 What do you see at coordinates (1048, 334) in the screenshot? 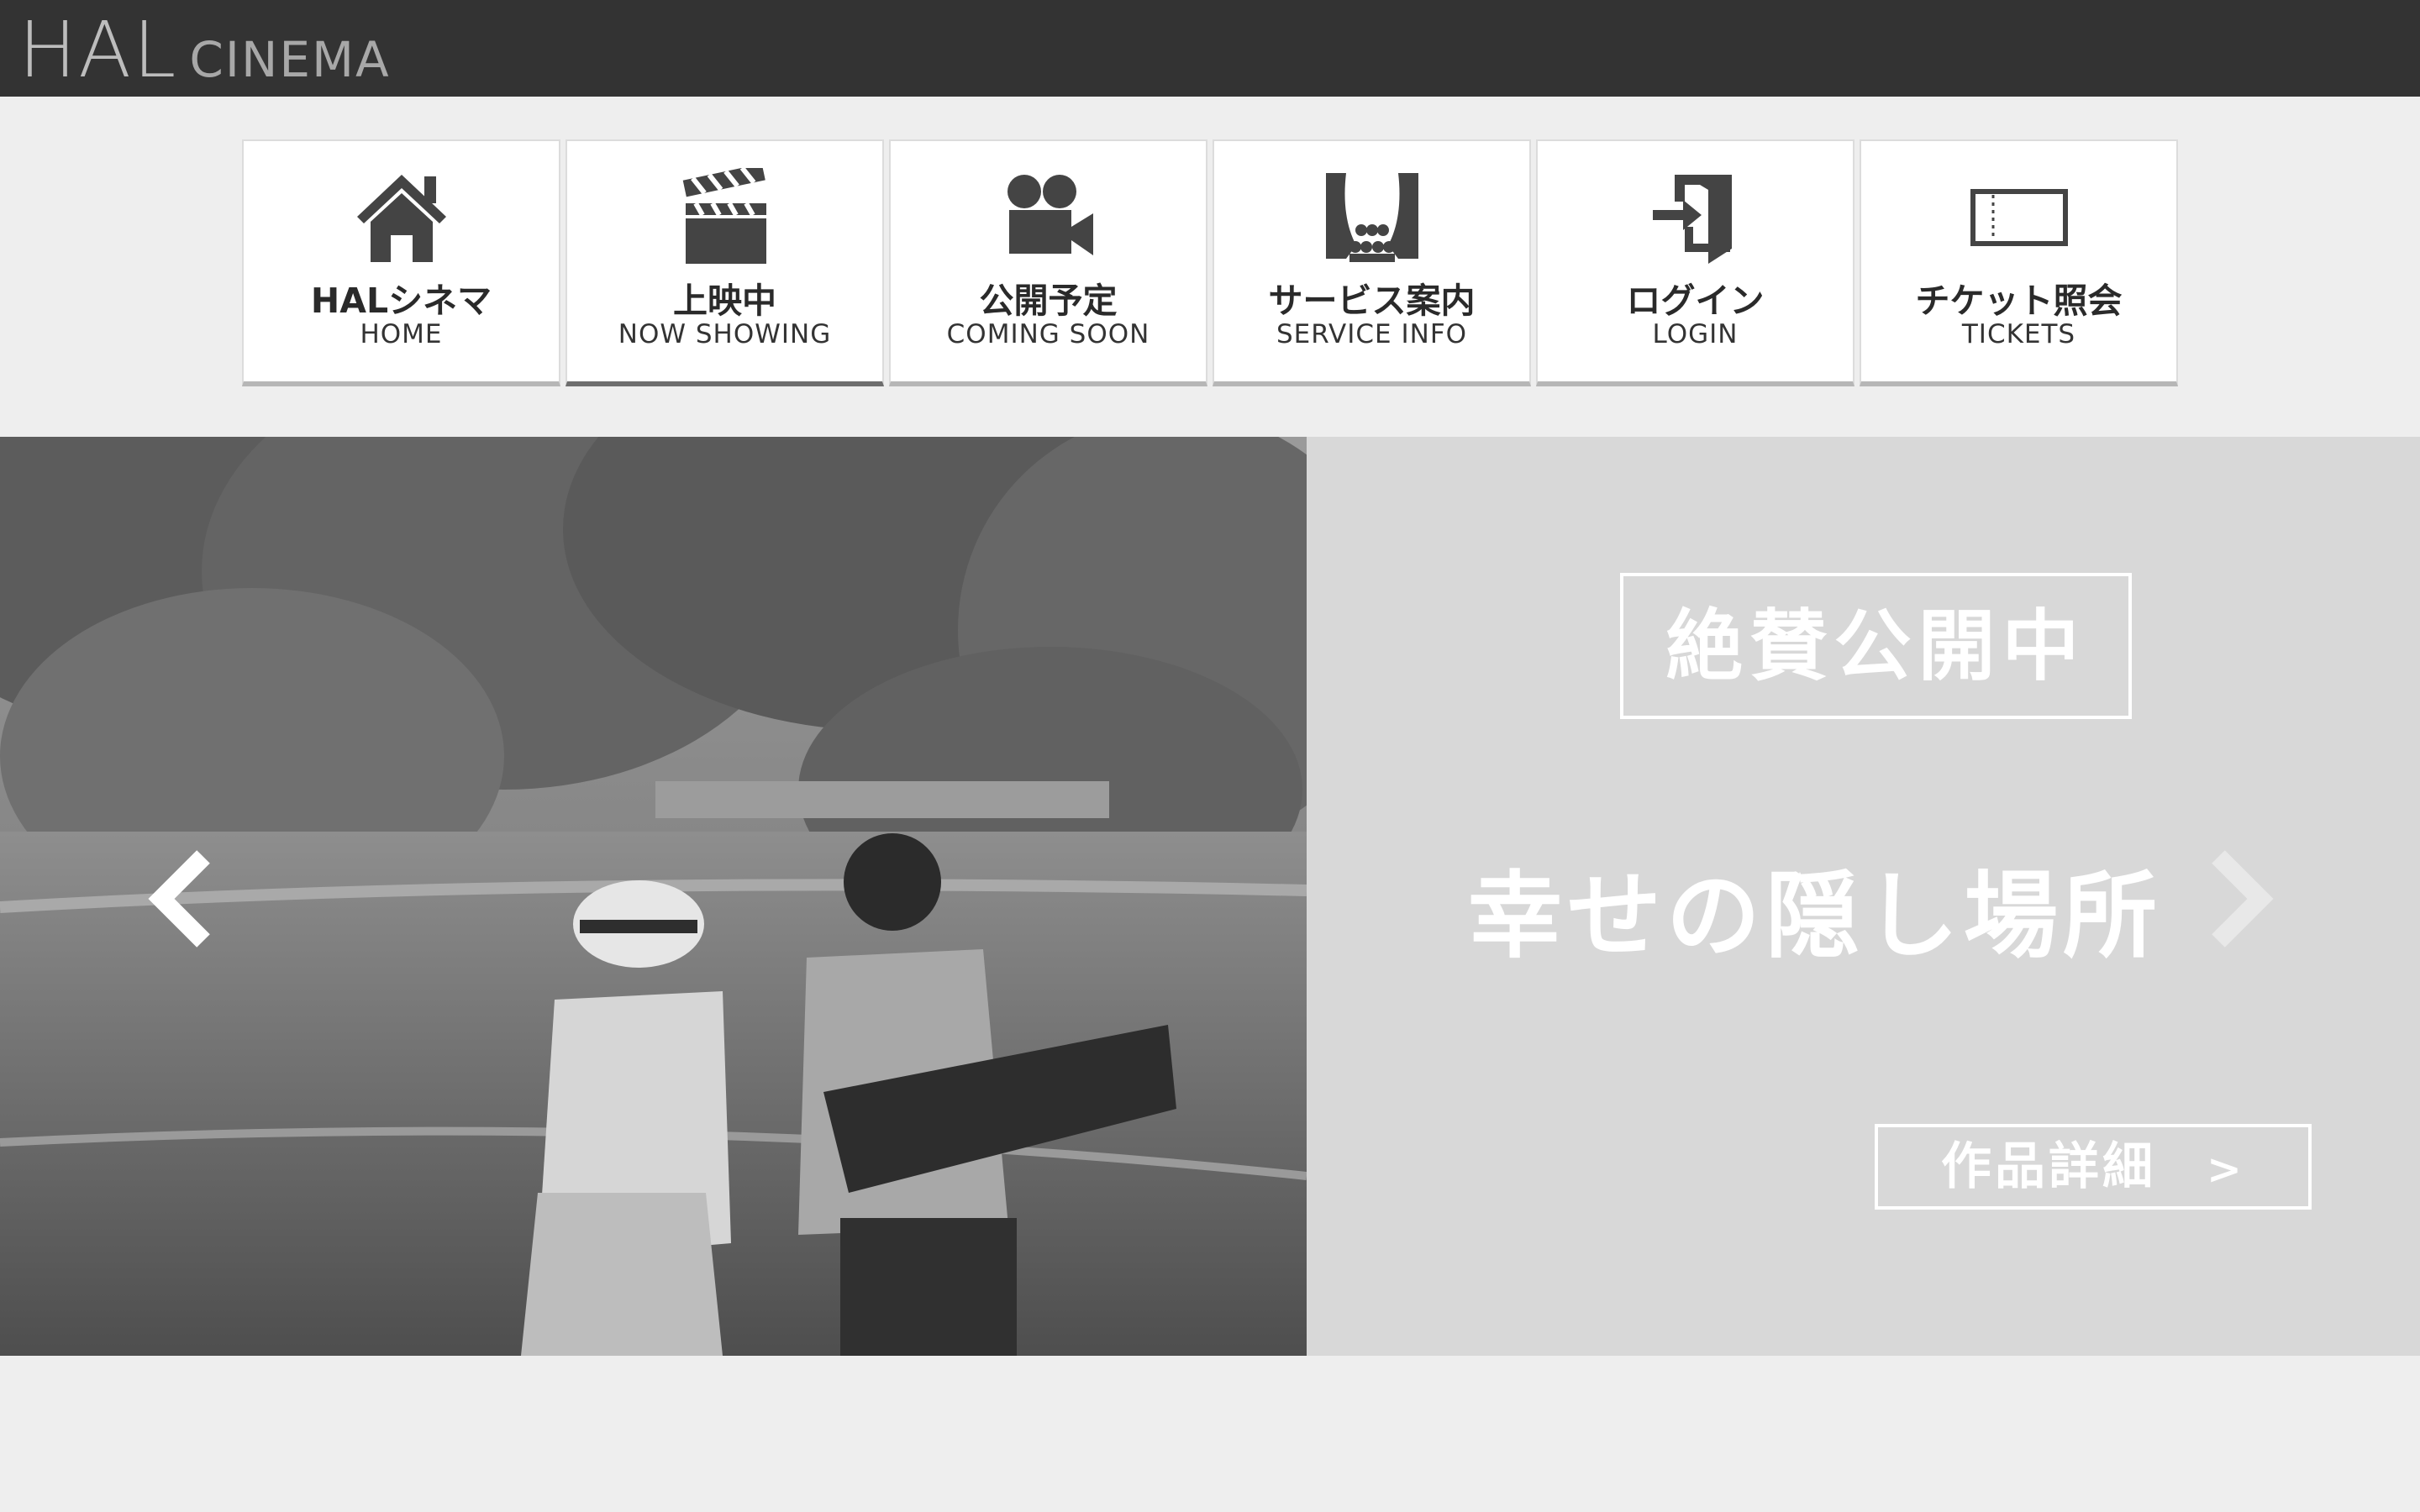
I see `nav-label-en: COMING SOON` at bounding box center [1048, 334].